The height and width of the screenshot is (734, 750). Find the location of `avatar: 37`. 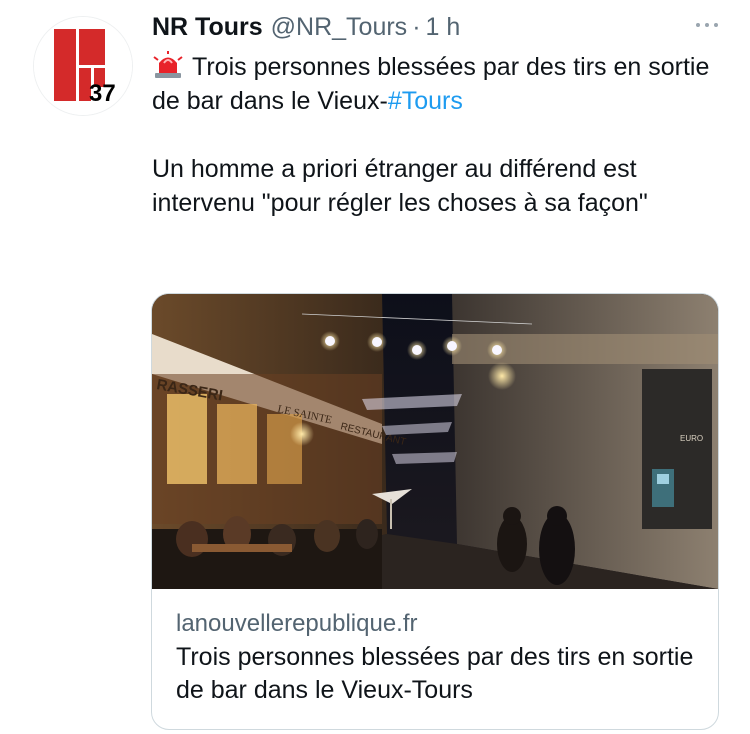

avatar: 37 is located at coordinates (83, 66).